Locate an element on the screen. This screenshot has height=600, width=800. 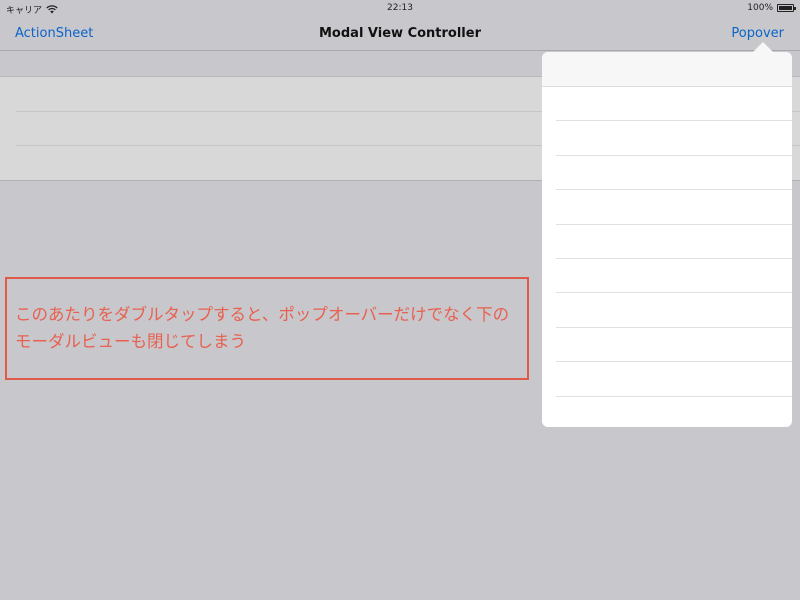
status-bar: キャリア 22:13 100% is located at coordinates (400, 9).